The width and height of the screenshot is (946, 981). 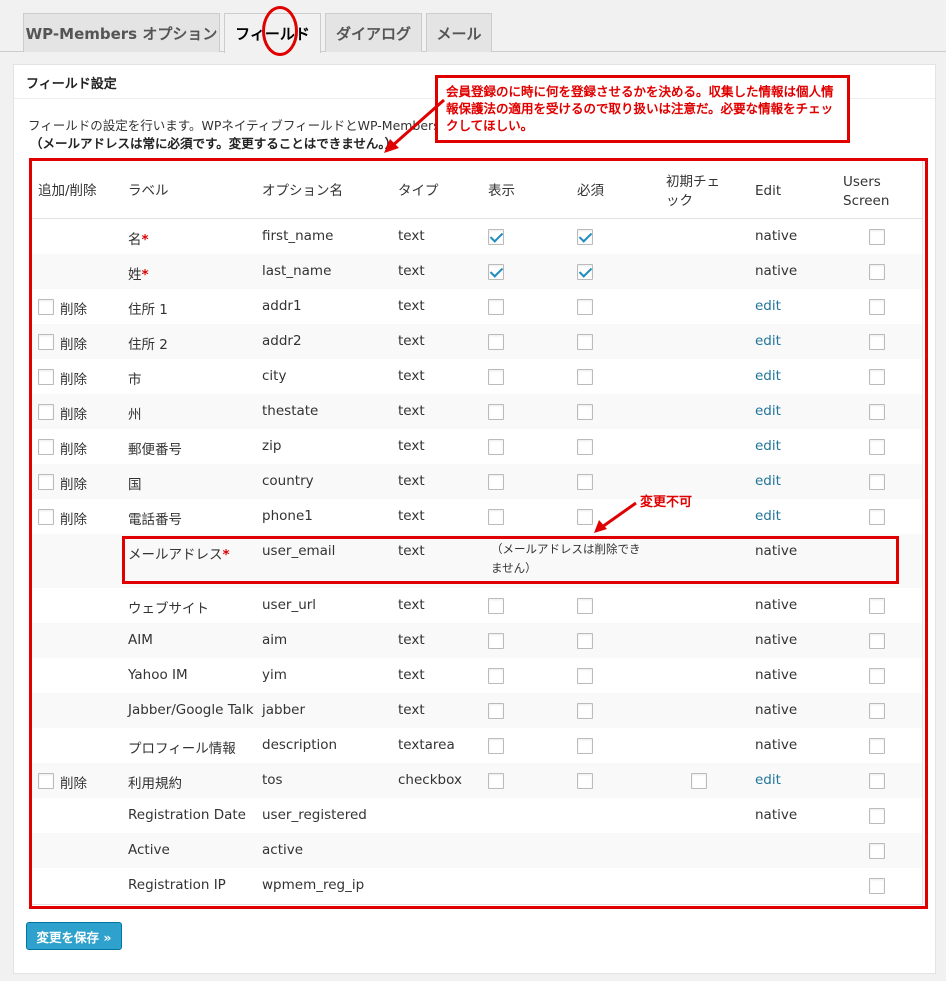 What do you see at coordinates (74, 936) in the screenshot?
I see `save-changes-button: 変更を保存 »` at bounding box center [74, 936].